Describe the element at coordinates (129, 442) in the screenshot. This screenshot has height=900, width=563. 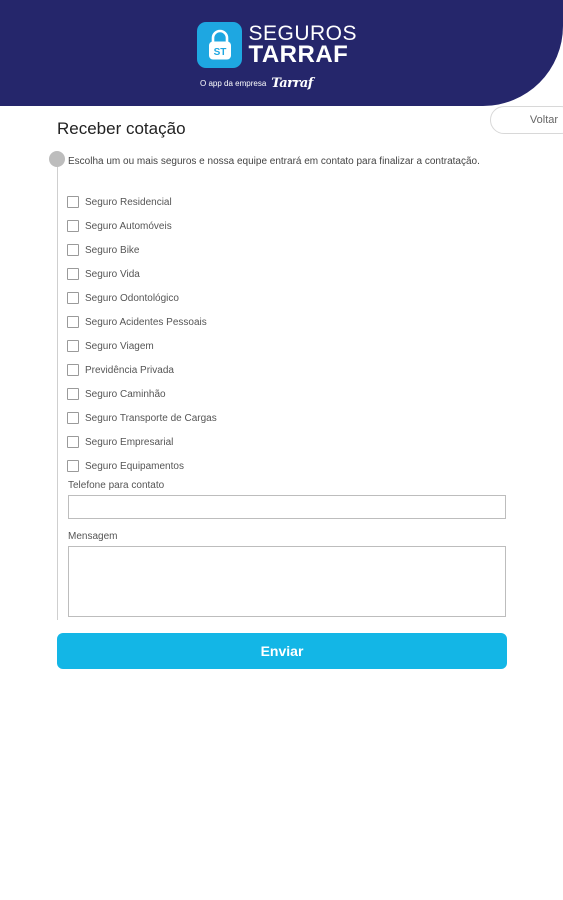
I see `option-label: Seguro Empresarial` at that location.